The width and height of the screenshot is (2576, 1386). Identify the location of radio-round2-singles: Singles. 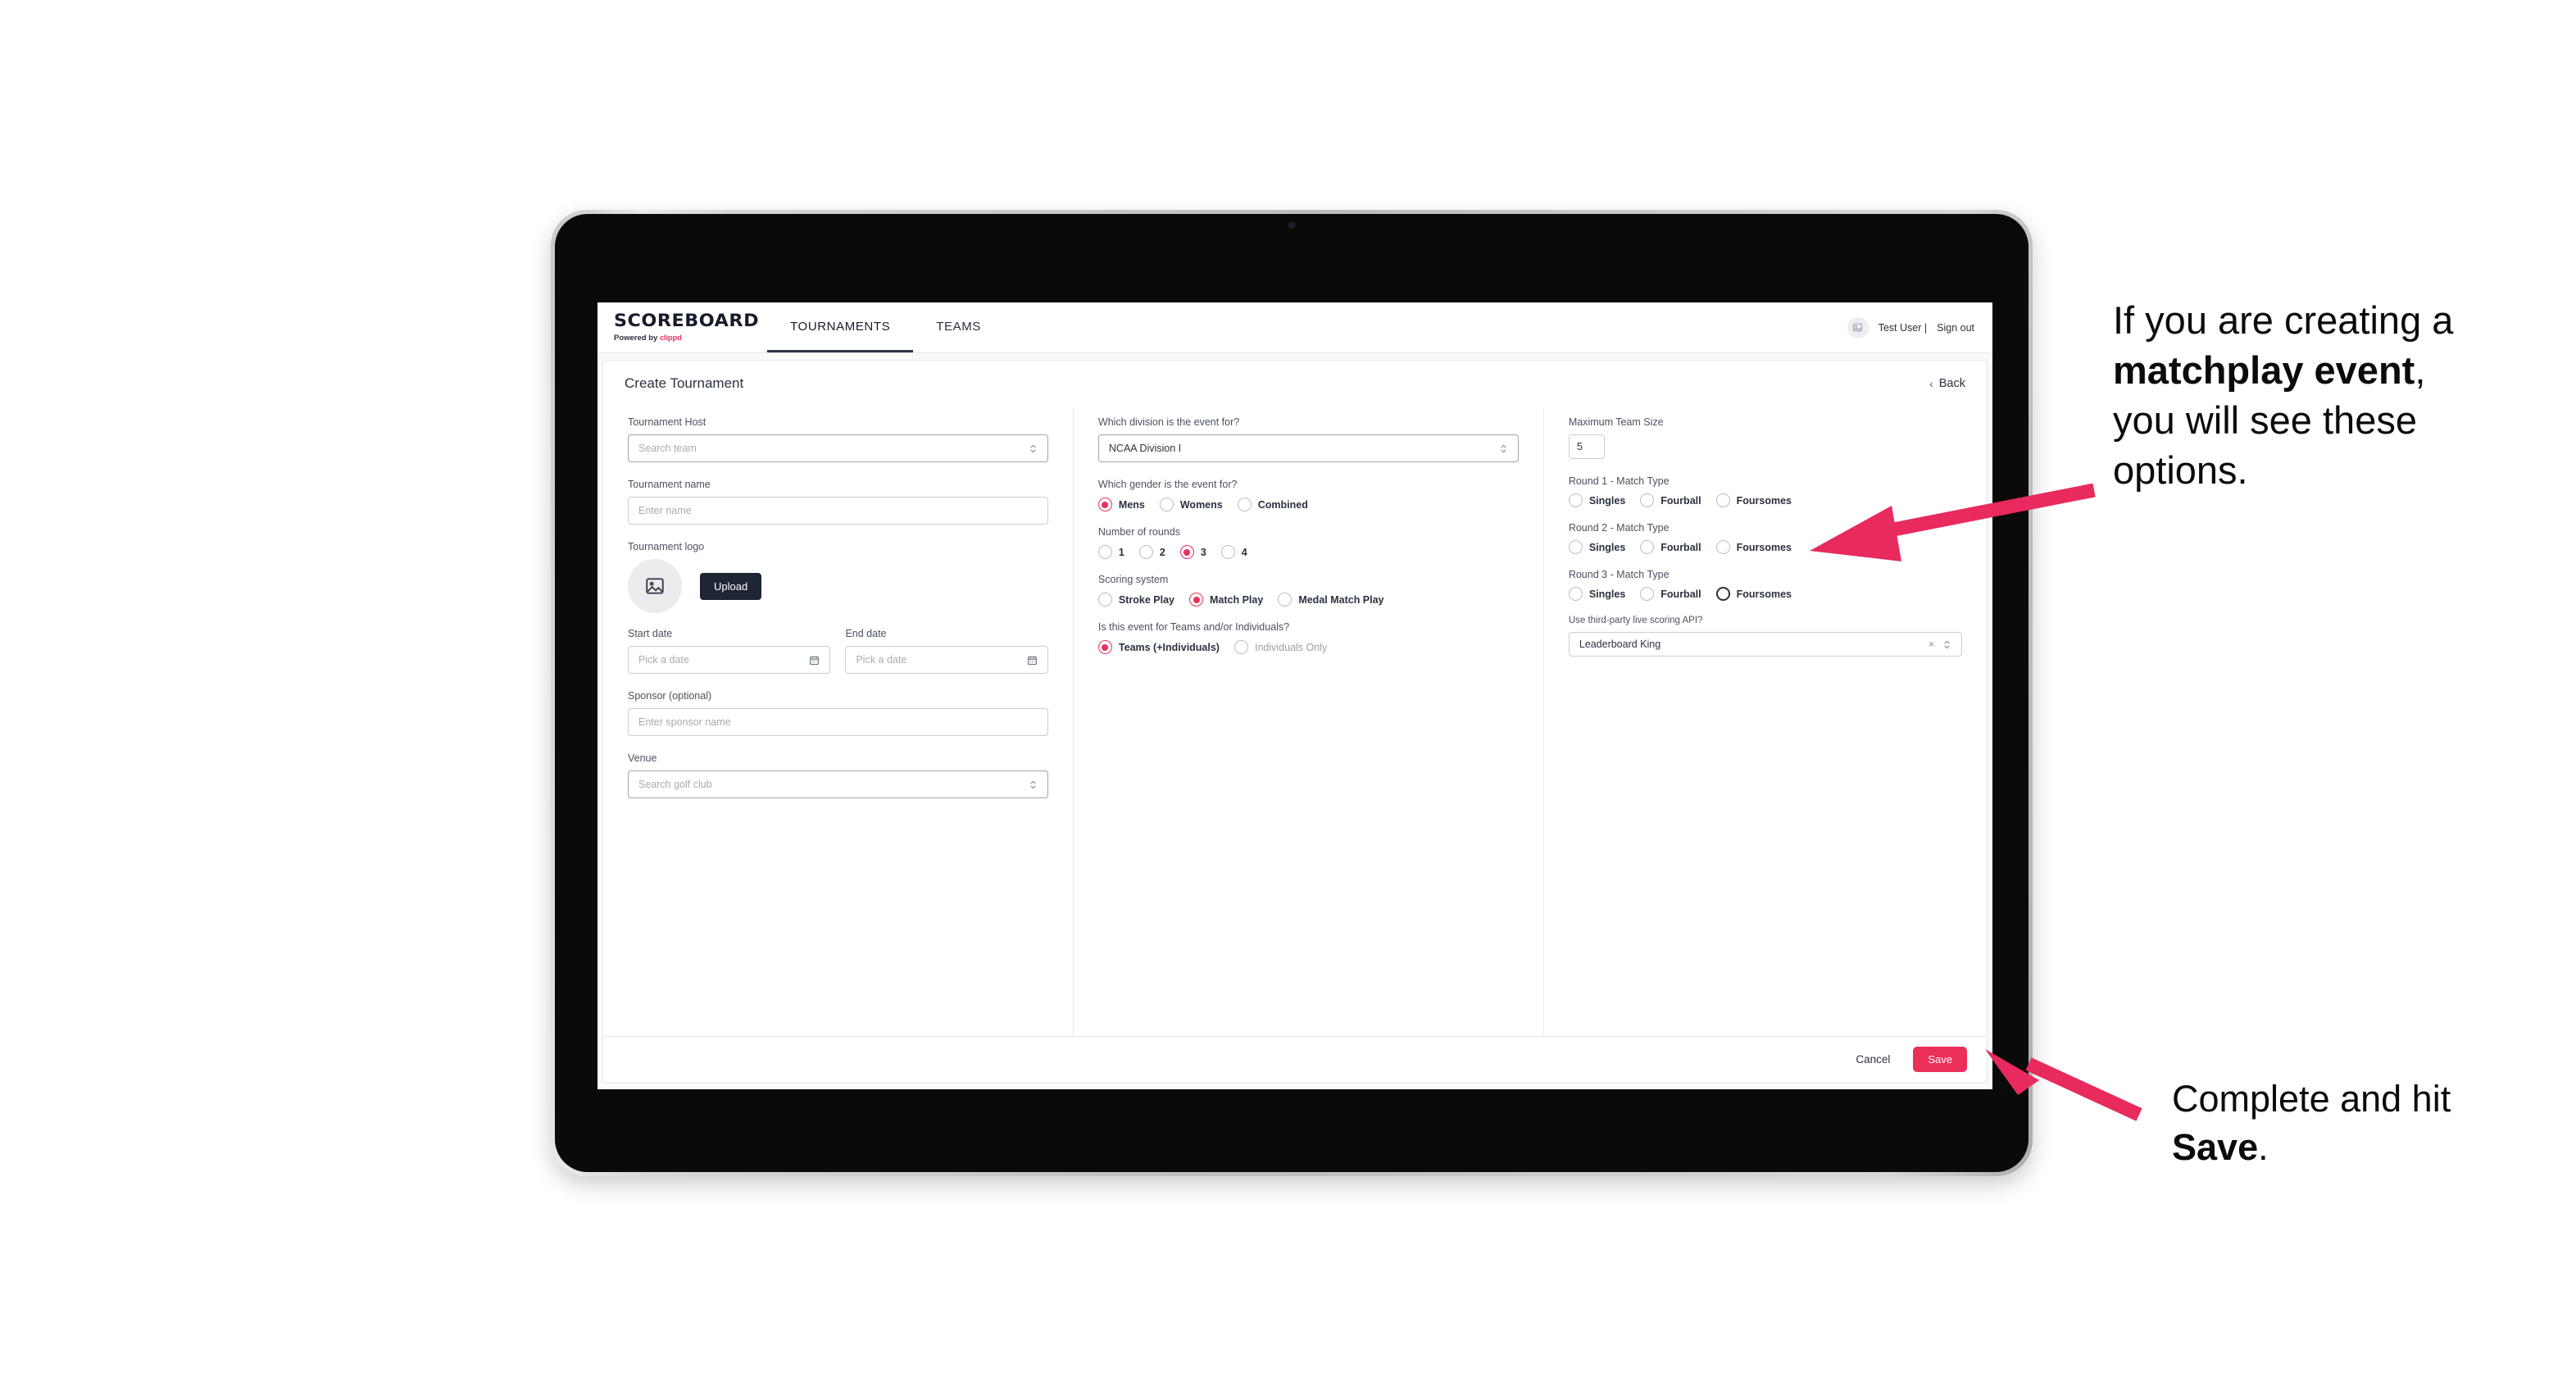
(1597, 547).